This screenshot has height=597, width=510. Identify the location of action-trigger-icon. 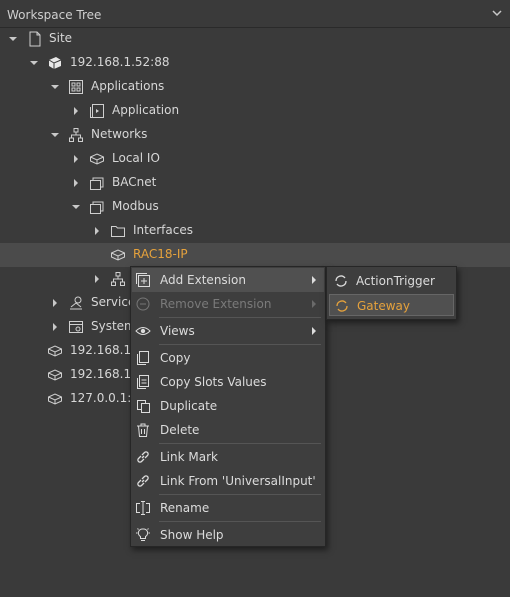
(341, 281).